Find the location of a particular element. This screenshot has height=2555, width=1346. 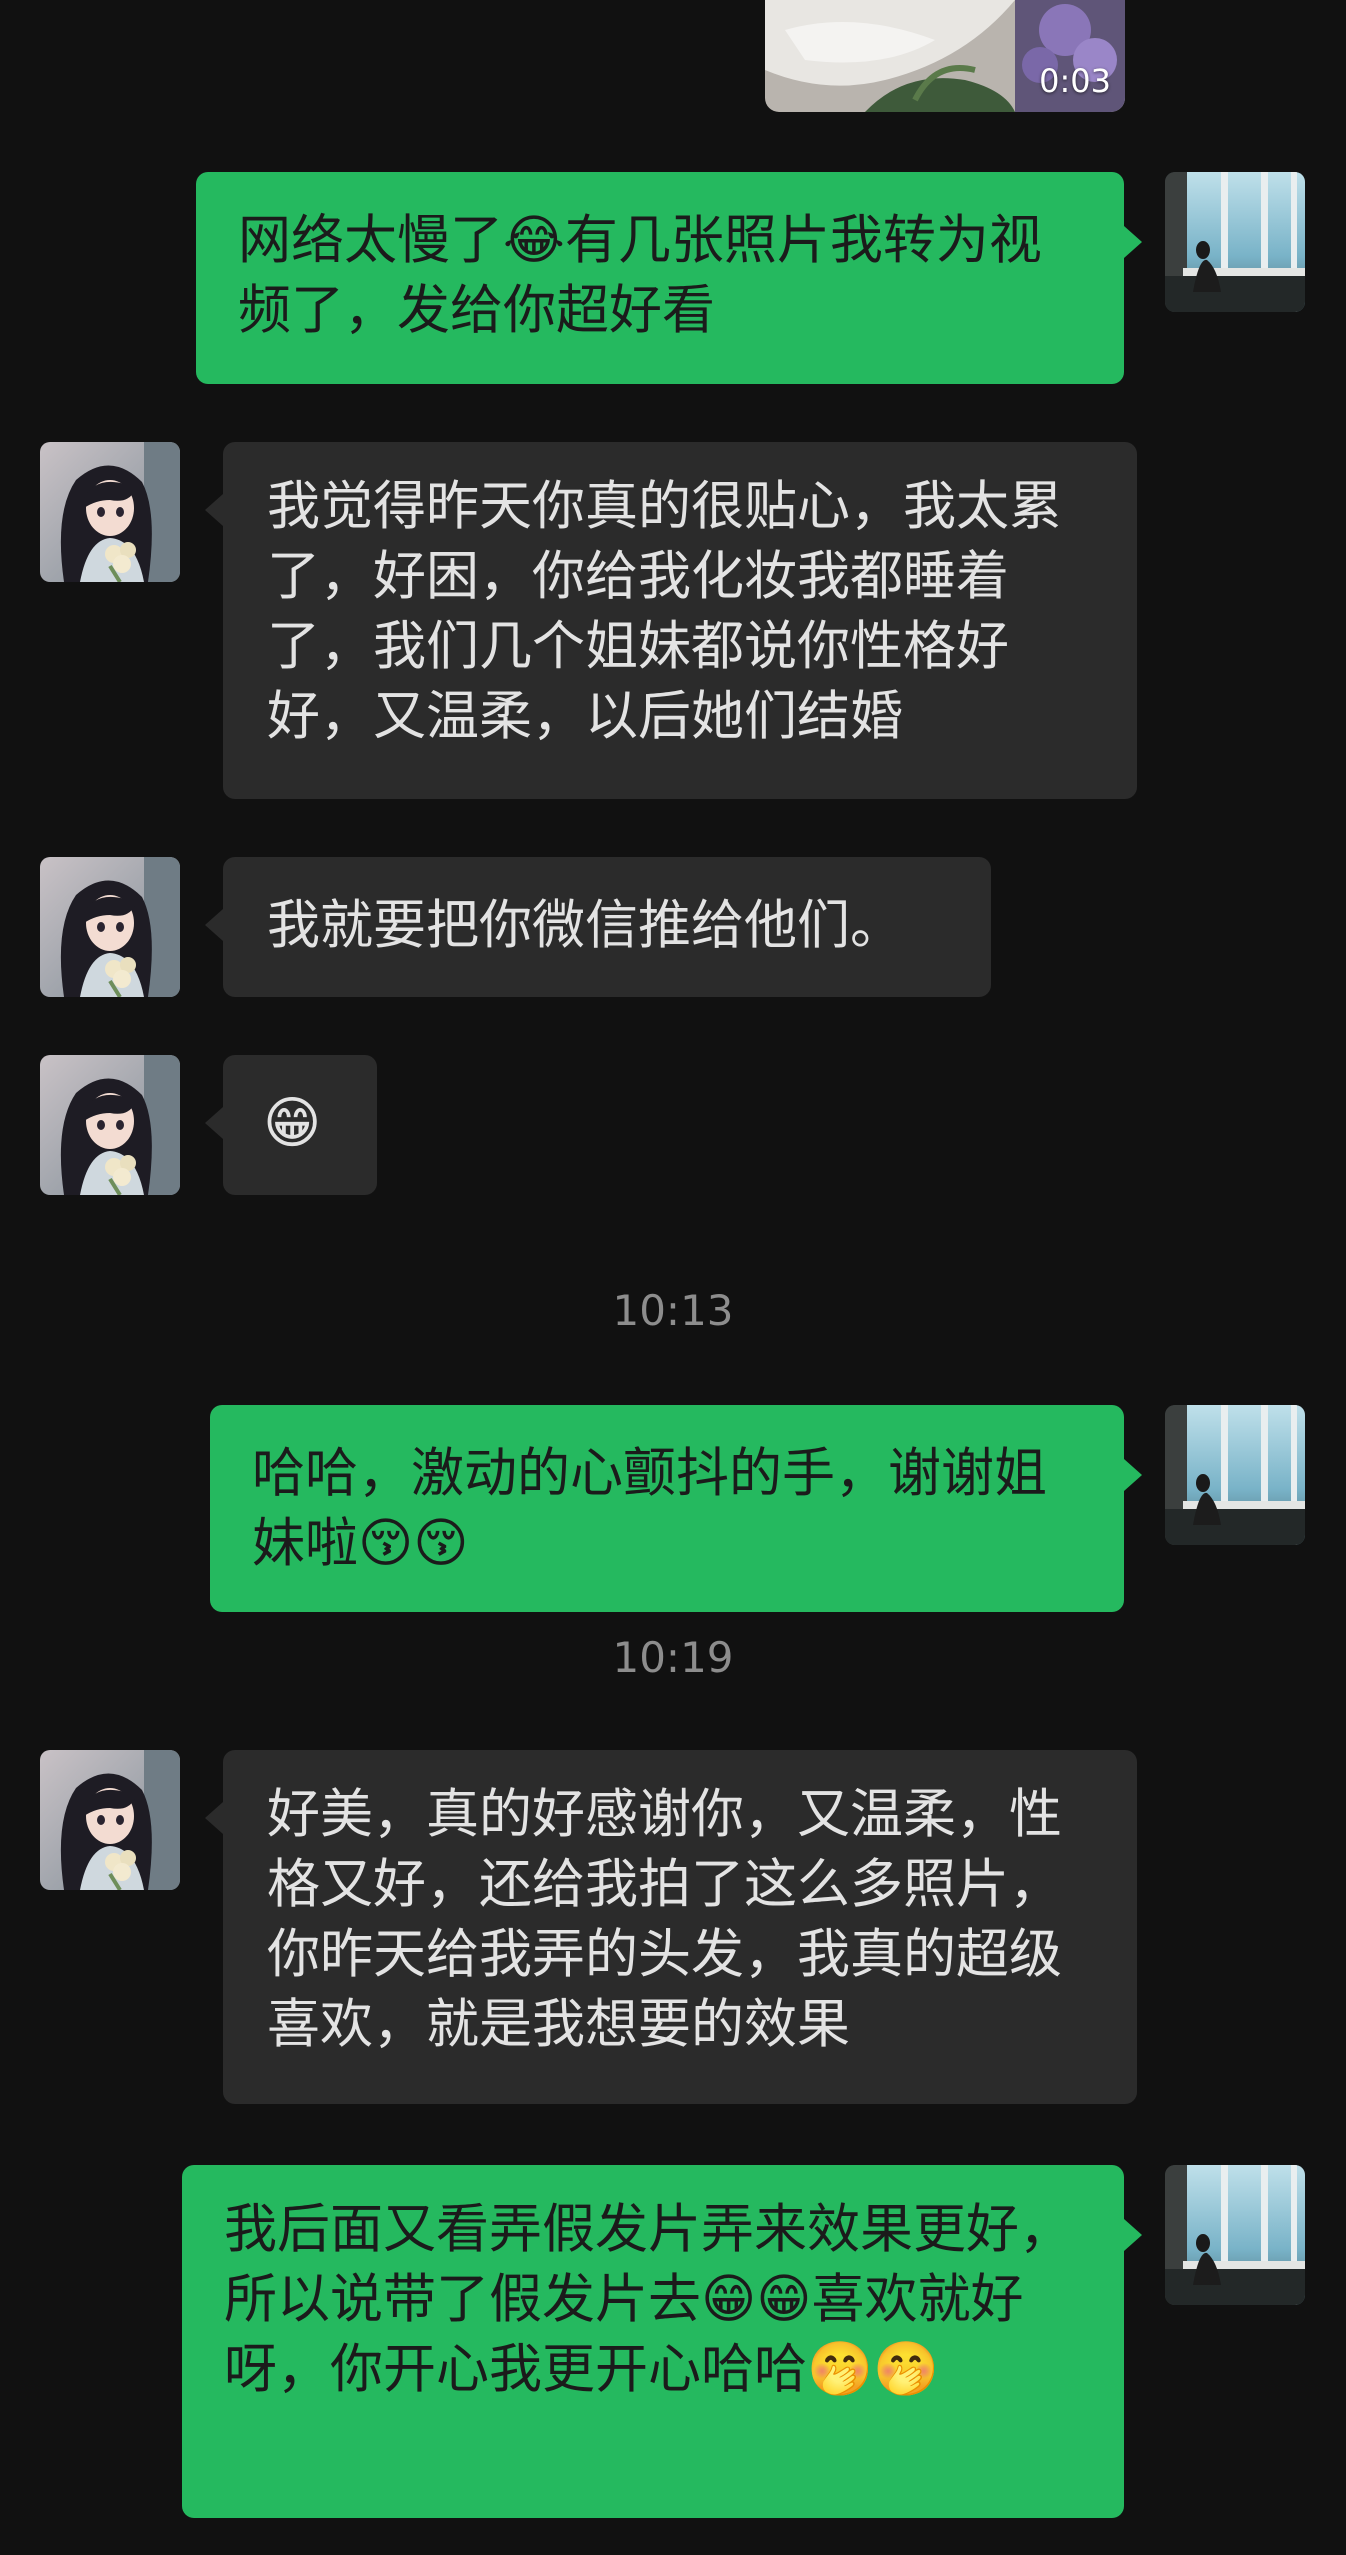

message-bubble-other: 我就要把你微信推给他们。 is located at coordinates (607, 927).